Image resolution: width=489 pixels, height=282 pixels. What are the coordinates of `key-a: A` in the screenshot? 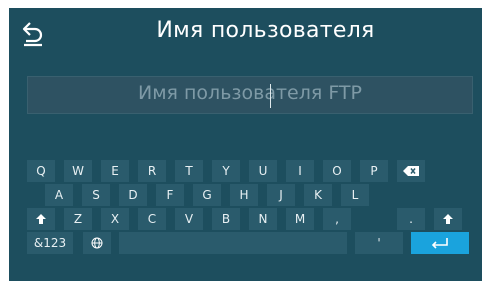 It's located at (59, 195).